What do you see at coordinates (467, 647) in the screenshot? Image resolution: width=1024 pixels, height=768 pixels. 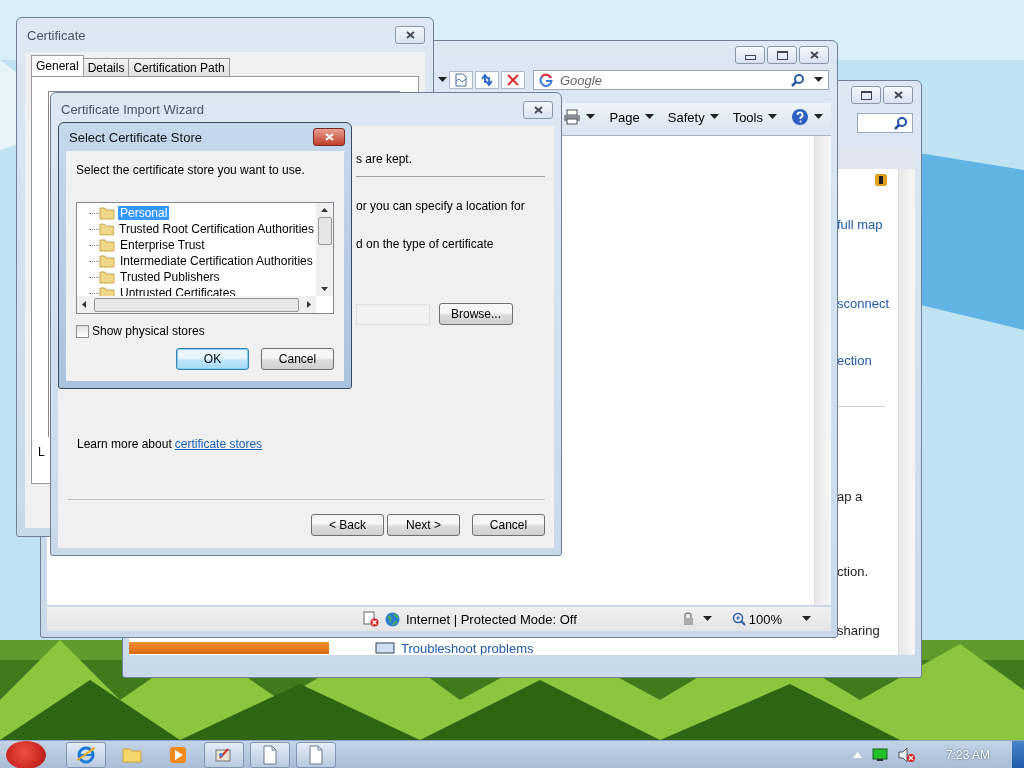 I see `link: Troubleshoot problems` at bounding box center [467, 647].